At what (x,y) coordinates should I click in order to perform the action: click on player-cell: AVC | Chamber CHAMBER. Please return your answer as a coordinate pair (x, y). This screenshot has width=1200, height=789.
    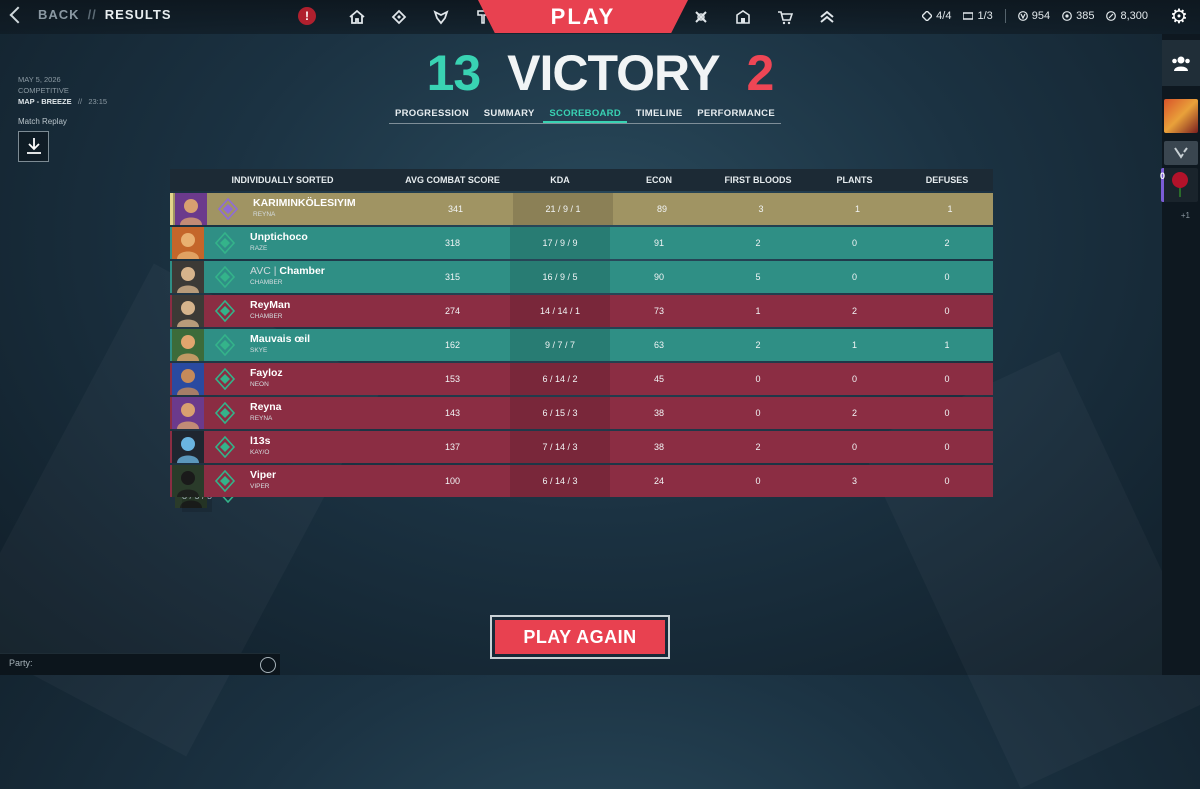
    Looking at the image, I should click on (282, 277).